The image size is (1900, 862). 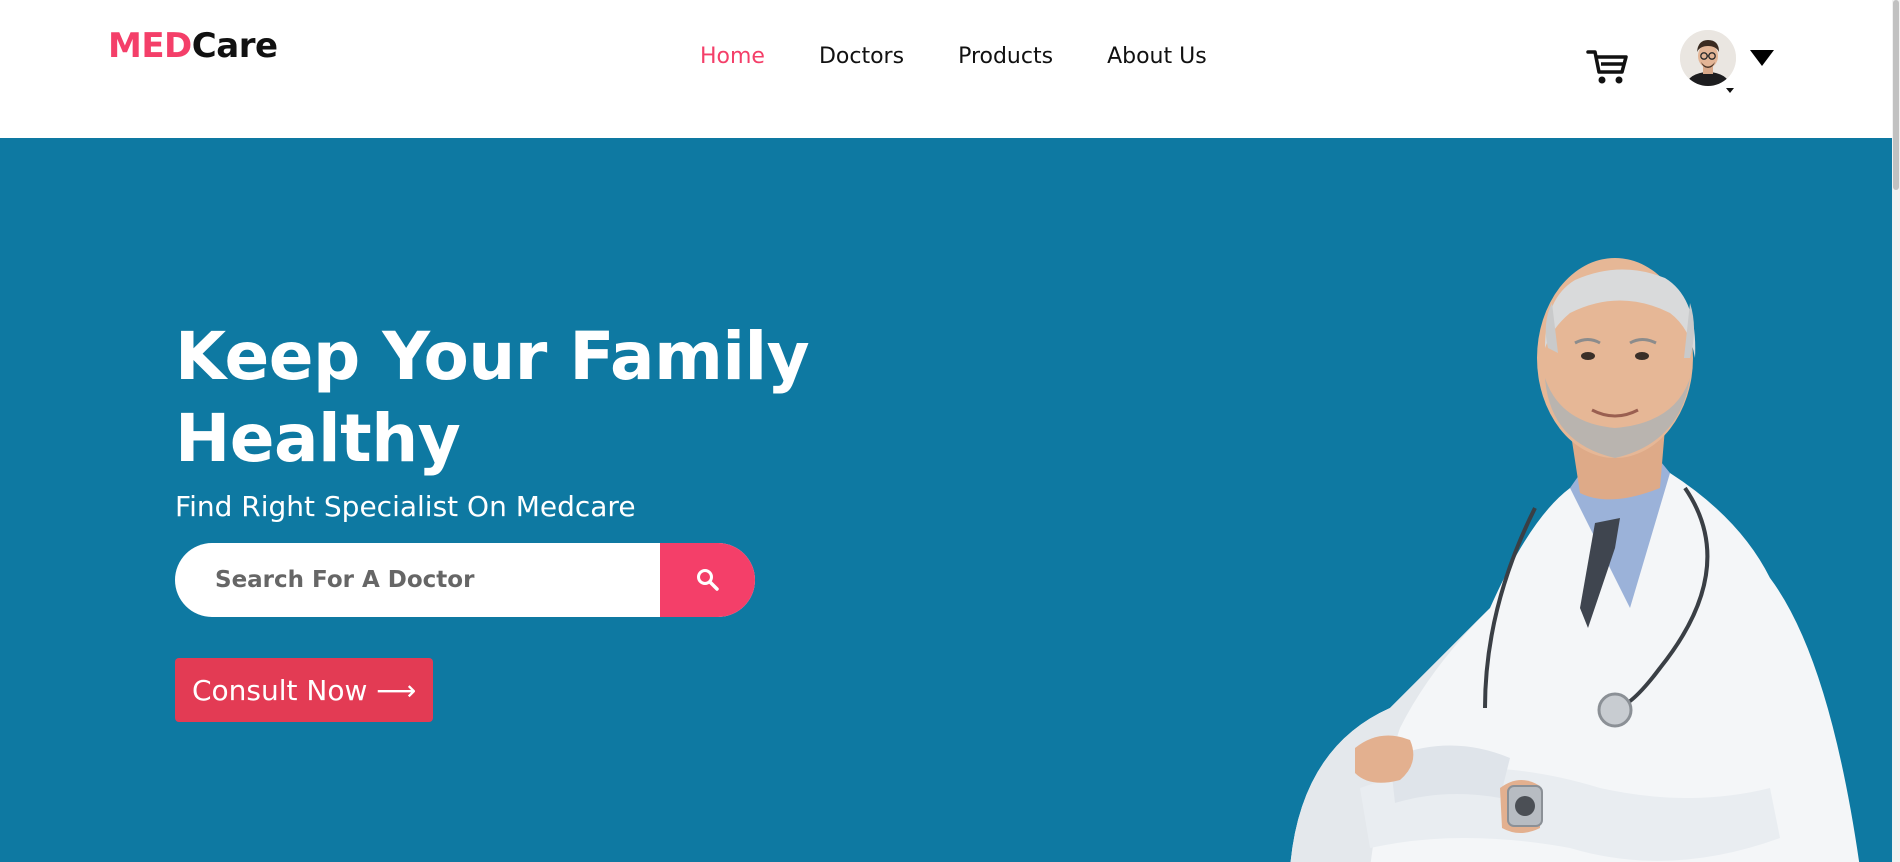 What do you see at coordinates (304, 690) in the screenshot?
I see `consult-now-button: Consult Now ⟶` at bounding box center [304, 690].